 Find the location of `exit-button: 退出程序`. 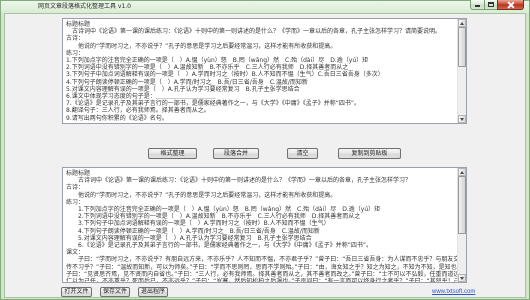

exit-button: 退出程序 is located at coordinates (153, 292).